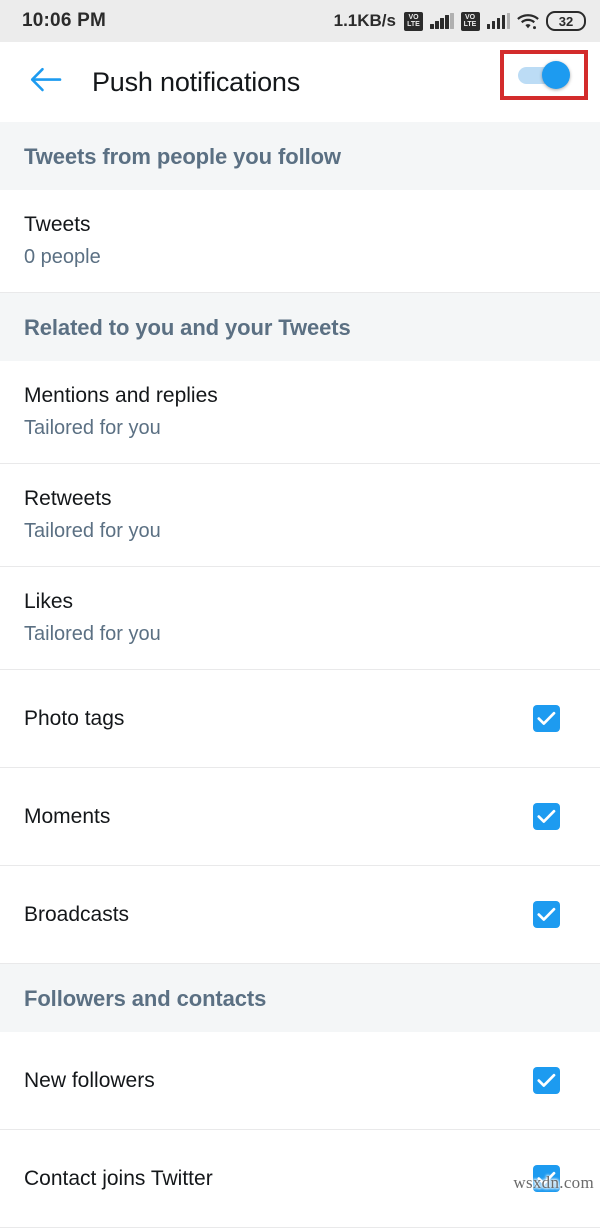 This screenshot has height=1228, width=600. I want to click on page-title: Push notifications, so click(196, 81).